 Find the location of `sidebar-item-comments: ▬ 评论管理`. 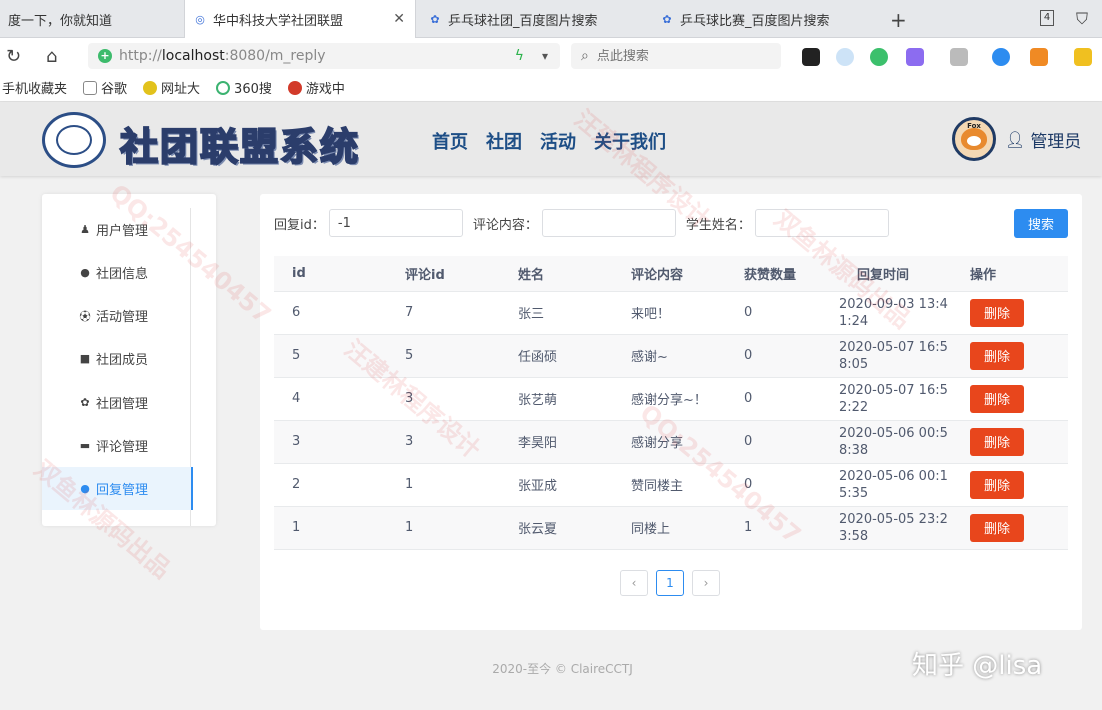

sidebar-item-comments: ▬ 评论管理 is located at coordinates (116, 445).